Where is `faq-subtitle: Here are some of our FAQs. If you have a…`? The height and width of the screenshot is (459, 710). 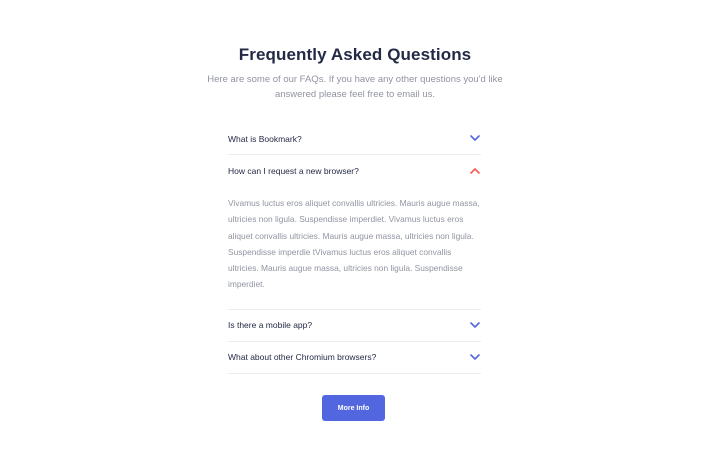 faq-subtitle: Here are some of our FAQs. If you have a… is located at coordinates (355, 87).